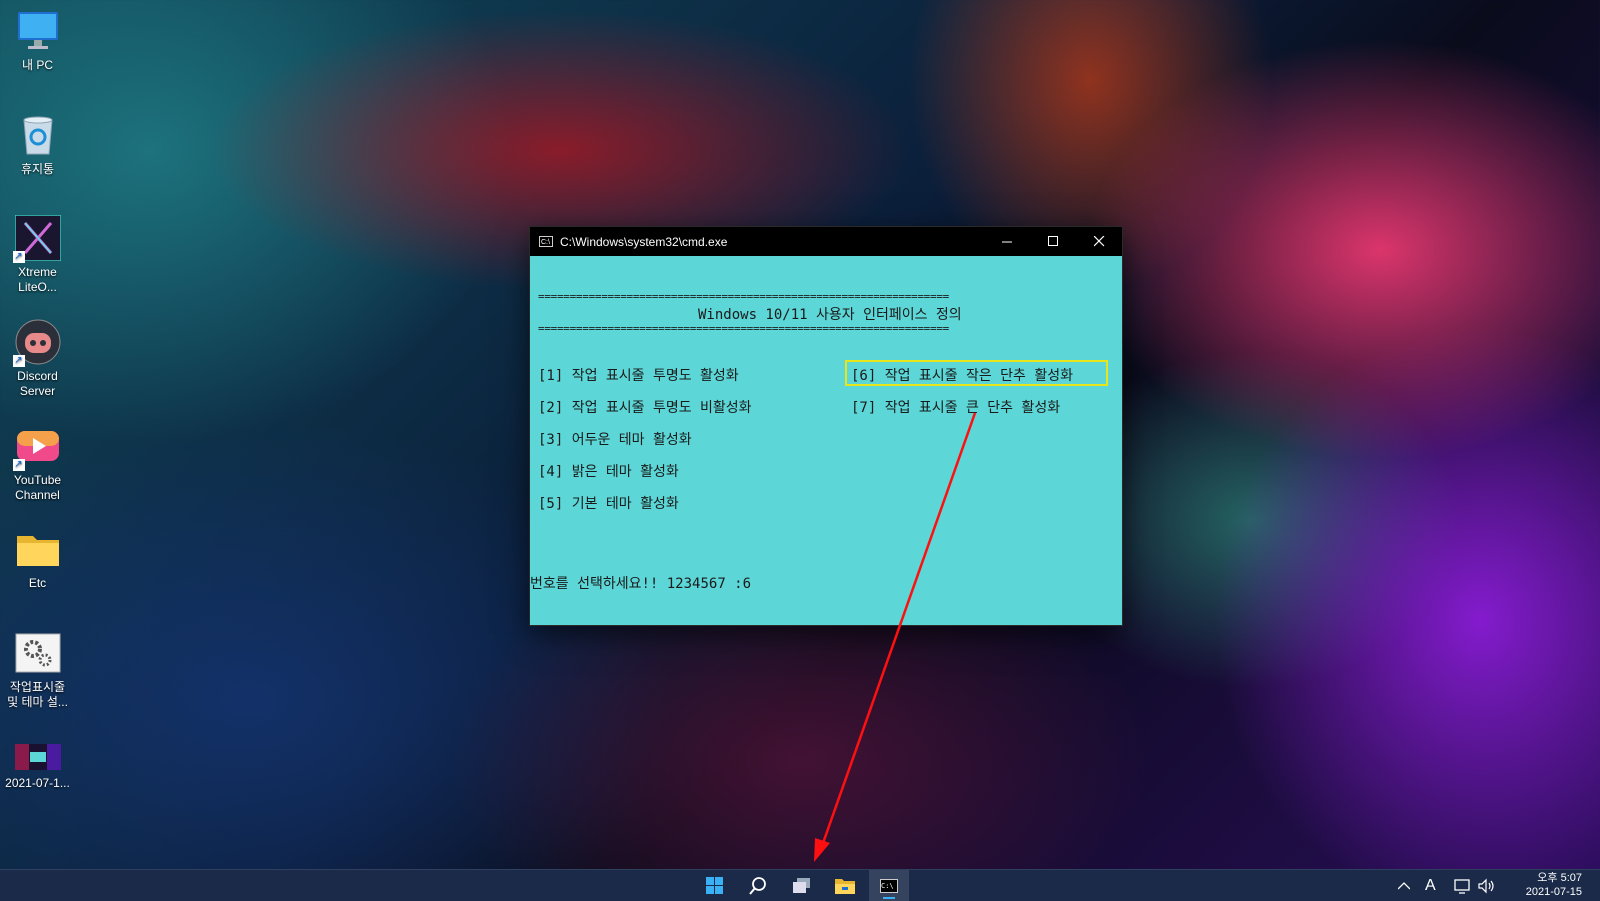 The width and height of the screenshot is (1600, 901). I want to click on start-icon, so click(714, 885).